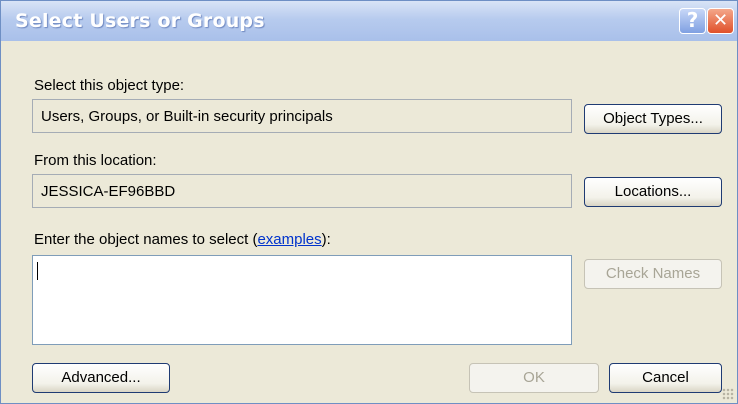 This screenshot has height=404, width=738. Describe the element at coordinates (146, 239) in the screenshot. I see `object-names-label-prefix: Enter the object names to select (` at that location.